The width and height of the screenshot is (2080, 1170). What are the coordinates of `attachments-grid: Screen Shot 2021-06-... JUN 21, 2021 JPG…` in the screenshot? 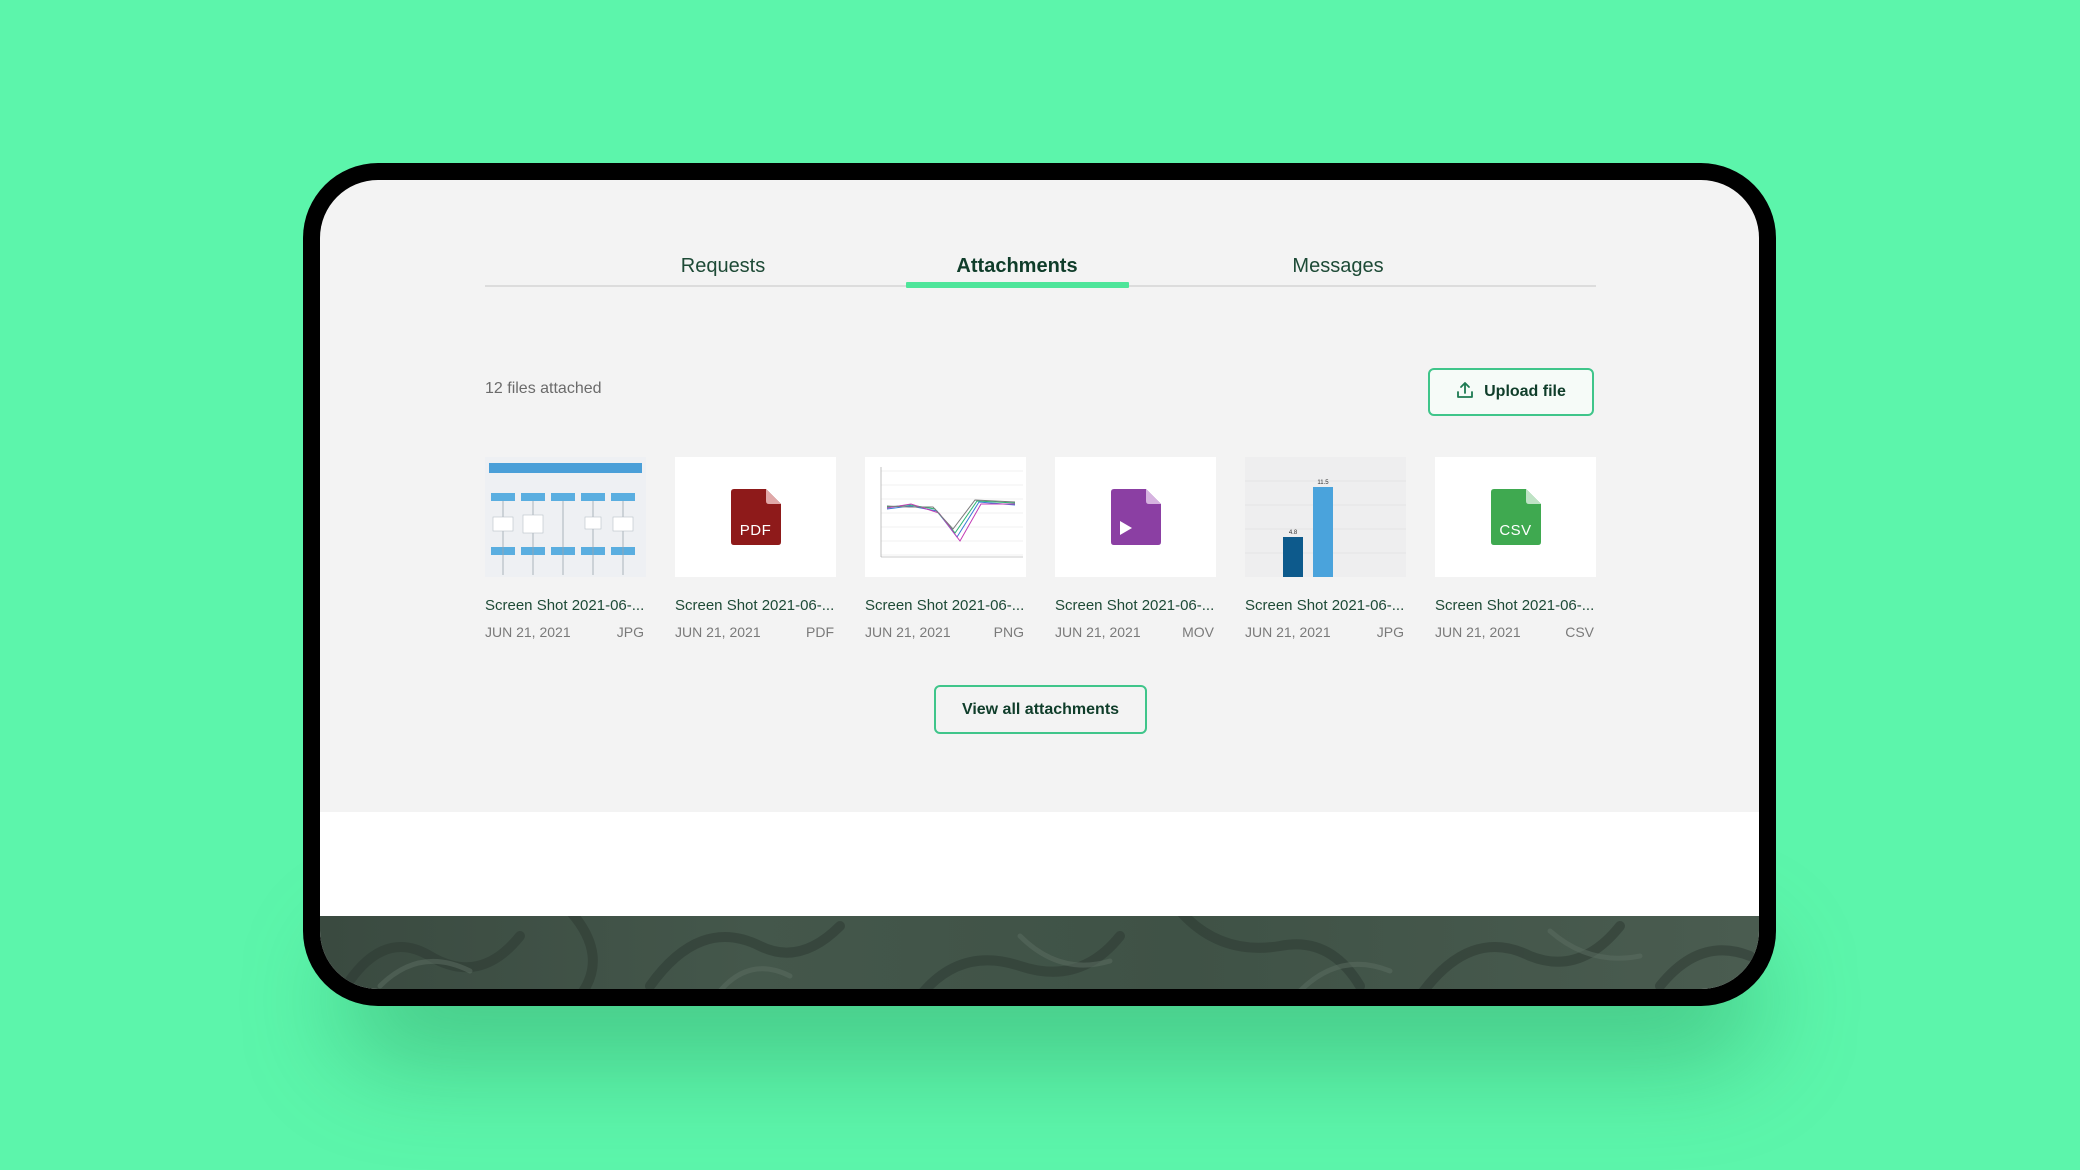 It's located at (1040, 552).